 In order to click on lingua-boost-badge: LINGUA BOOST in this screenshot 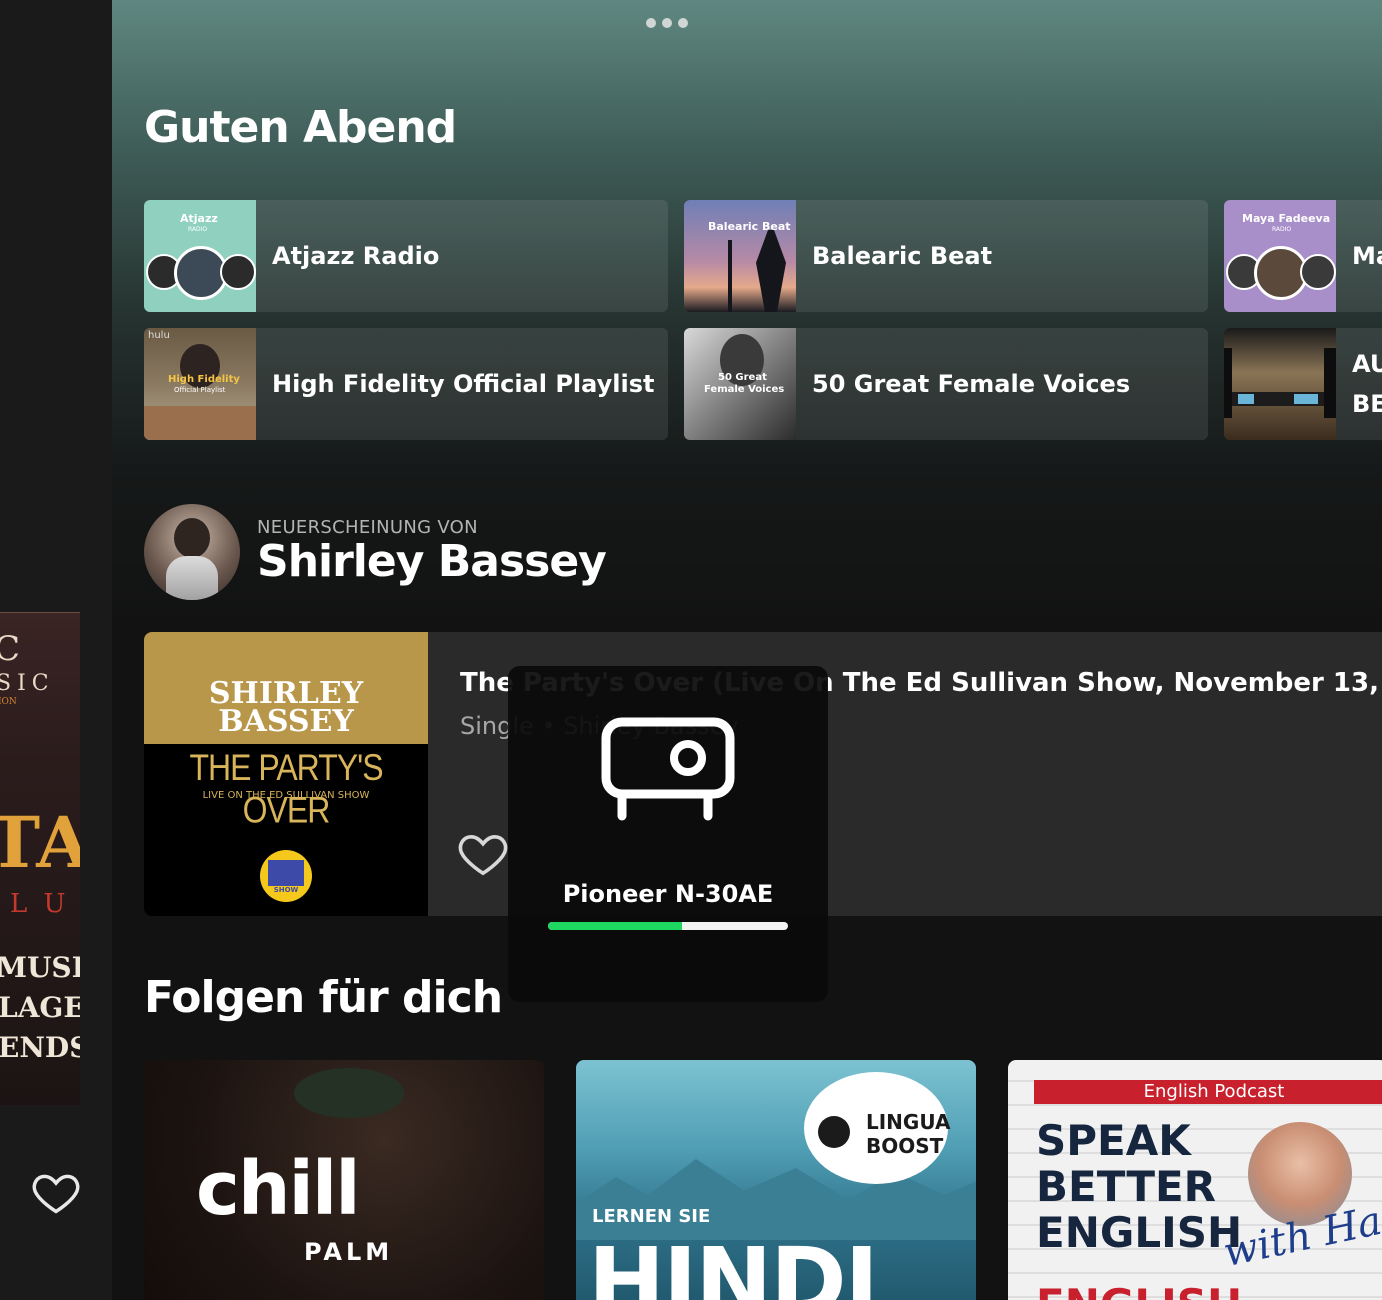, I will do `click(877, 1128)`.